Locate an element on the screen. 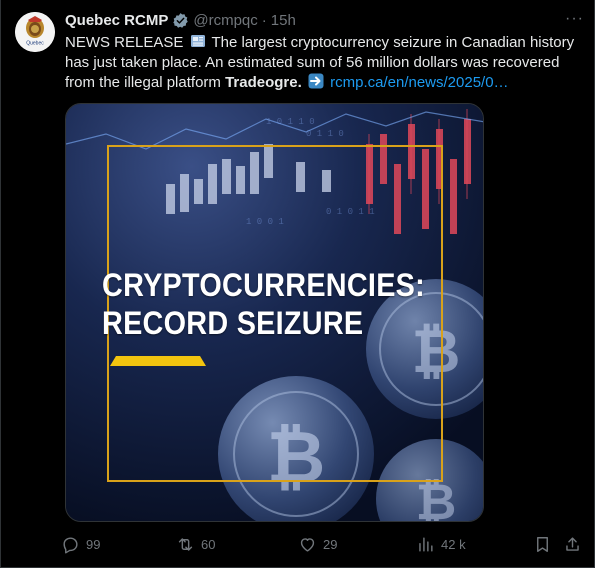 The height and width of the screenshot is (568, 595). views-count: 42 k is located at coordinates (453, 544).